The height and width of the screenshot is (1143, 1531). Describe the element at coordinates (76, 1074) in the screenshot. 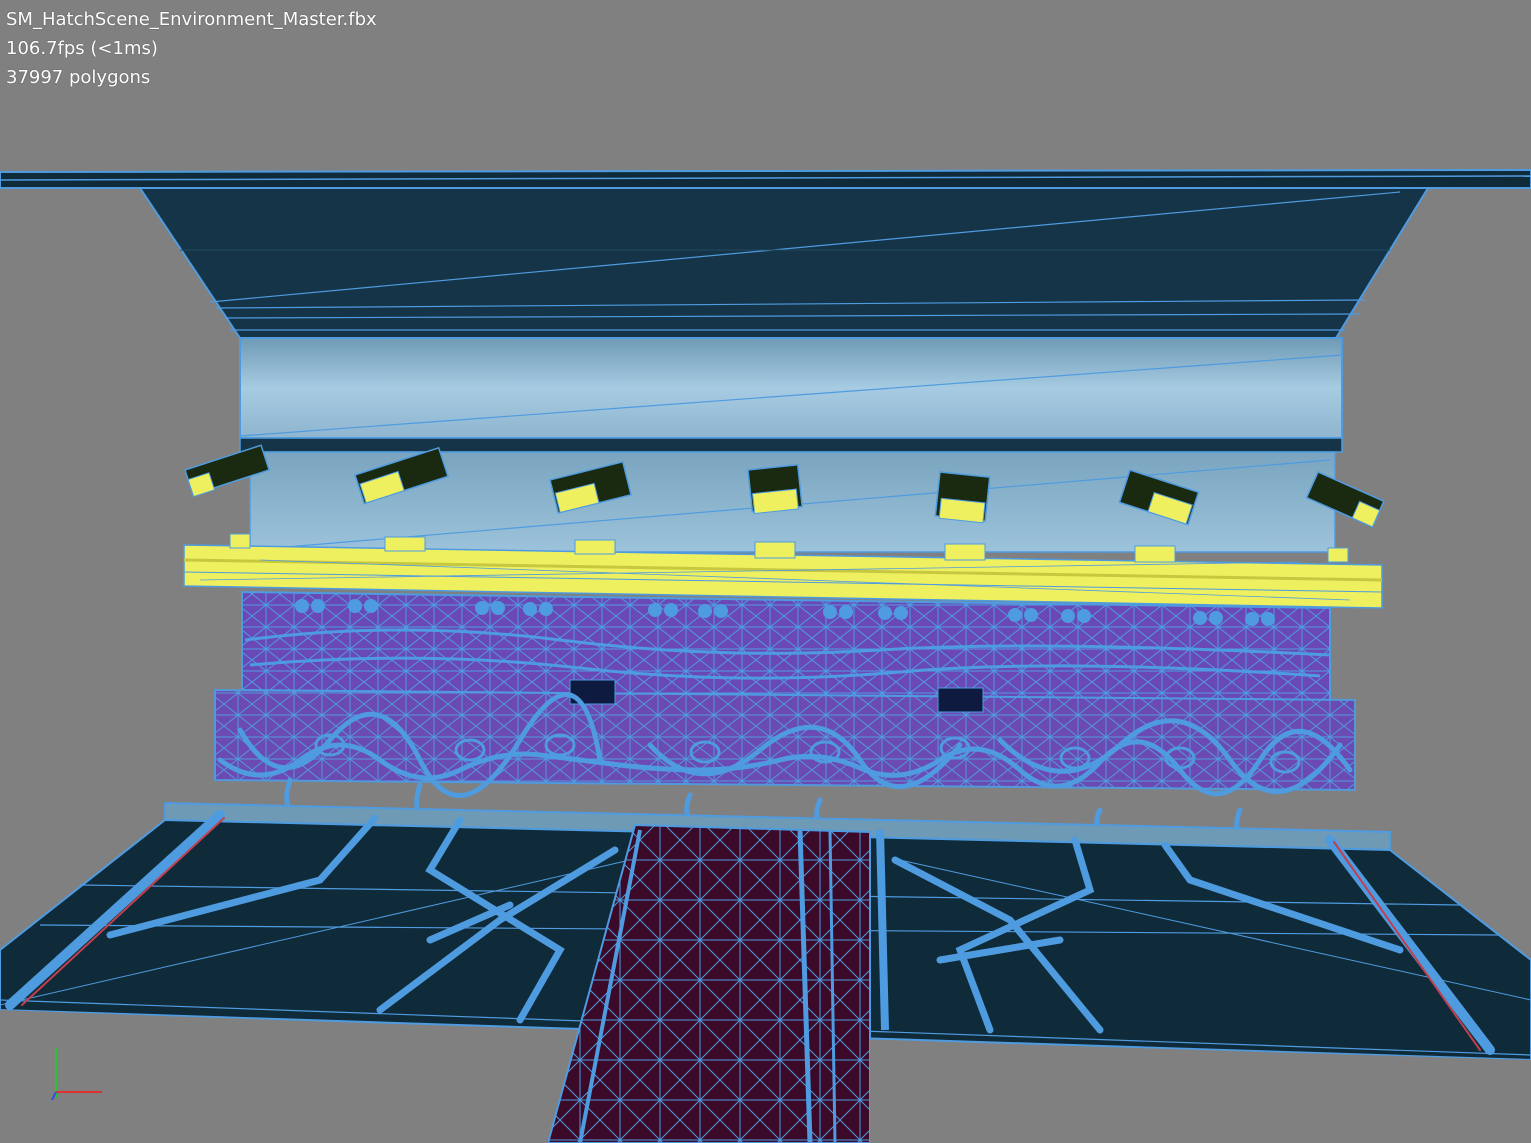

I see `axis-gizmo` at that location.